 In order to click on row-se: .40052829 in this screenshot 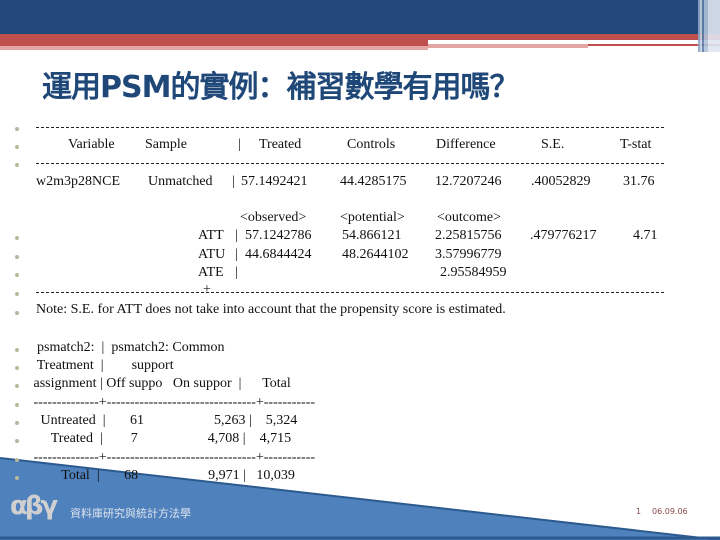, I will do `click(561, 181)`.